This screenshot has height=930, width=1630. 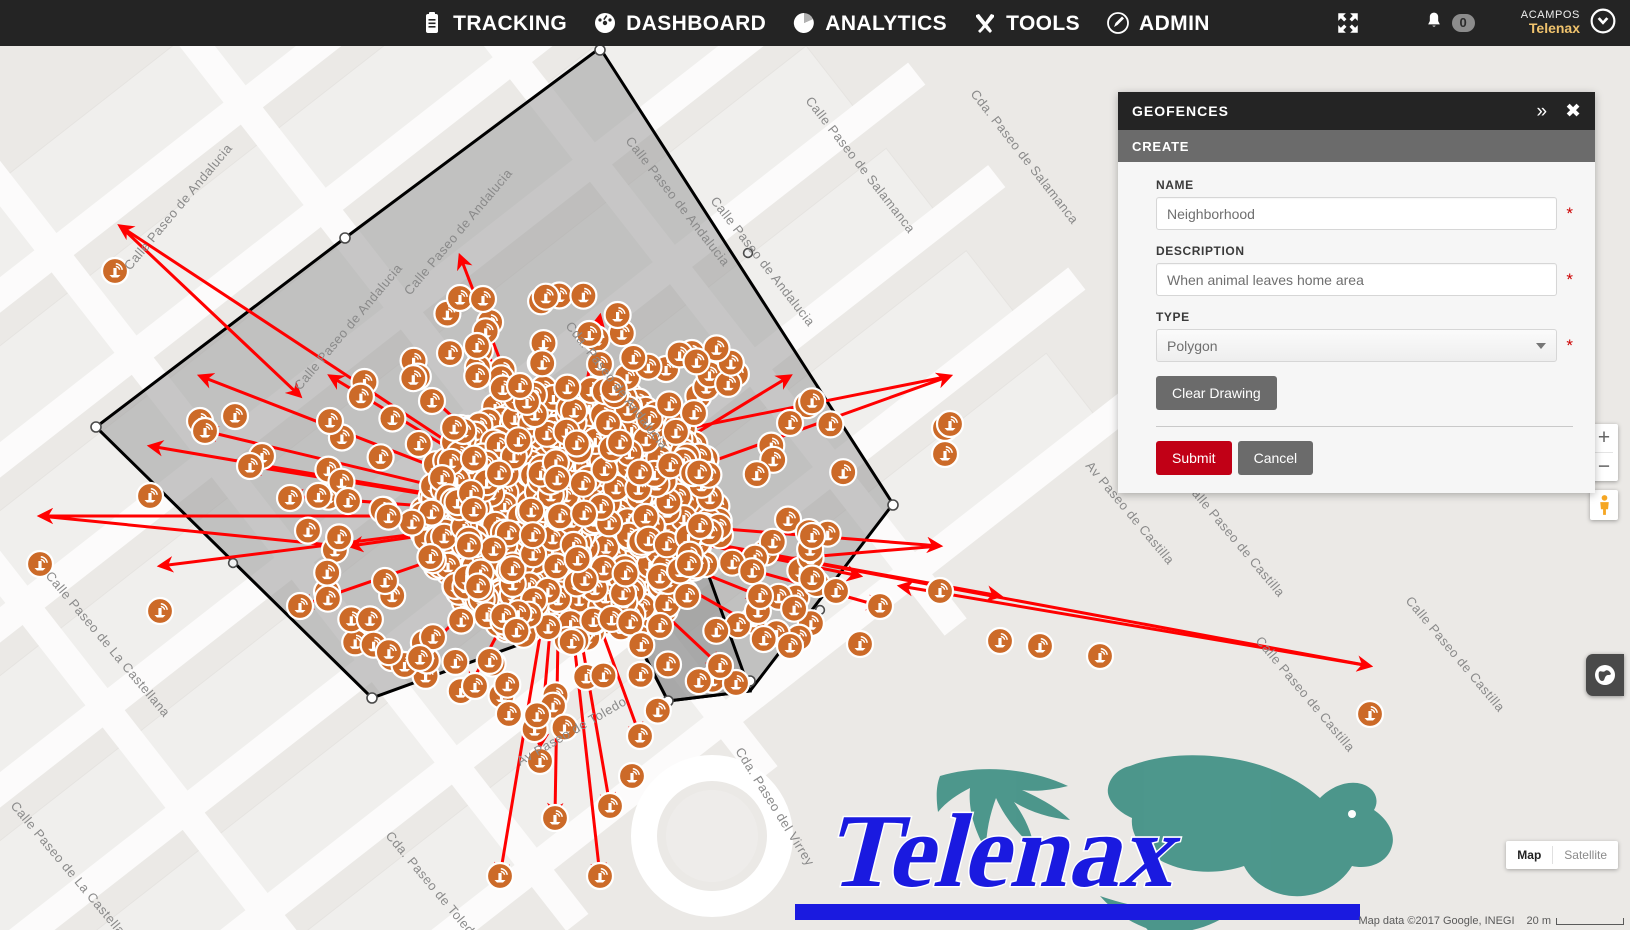 I want to click on nav-item-tracking: TRACKING, so click(x=493, y=23).